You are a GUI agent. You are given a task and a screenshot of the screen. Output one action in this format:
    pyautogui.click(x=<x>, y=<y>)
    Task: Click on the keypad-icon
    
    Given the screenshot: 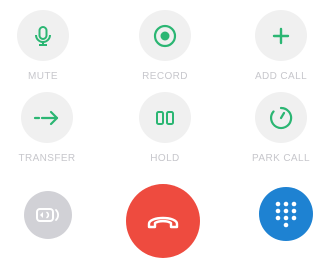 What is the action you would take?
    pyautogui.click(x=286, y=214)
    